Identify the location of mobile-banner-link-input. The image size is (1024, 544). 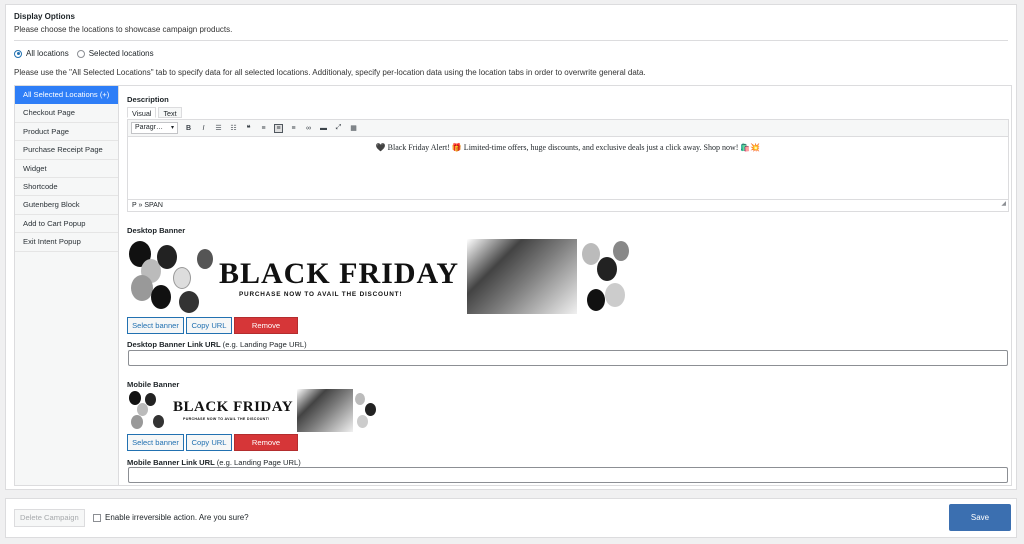
(568, 475).